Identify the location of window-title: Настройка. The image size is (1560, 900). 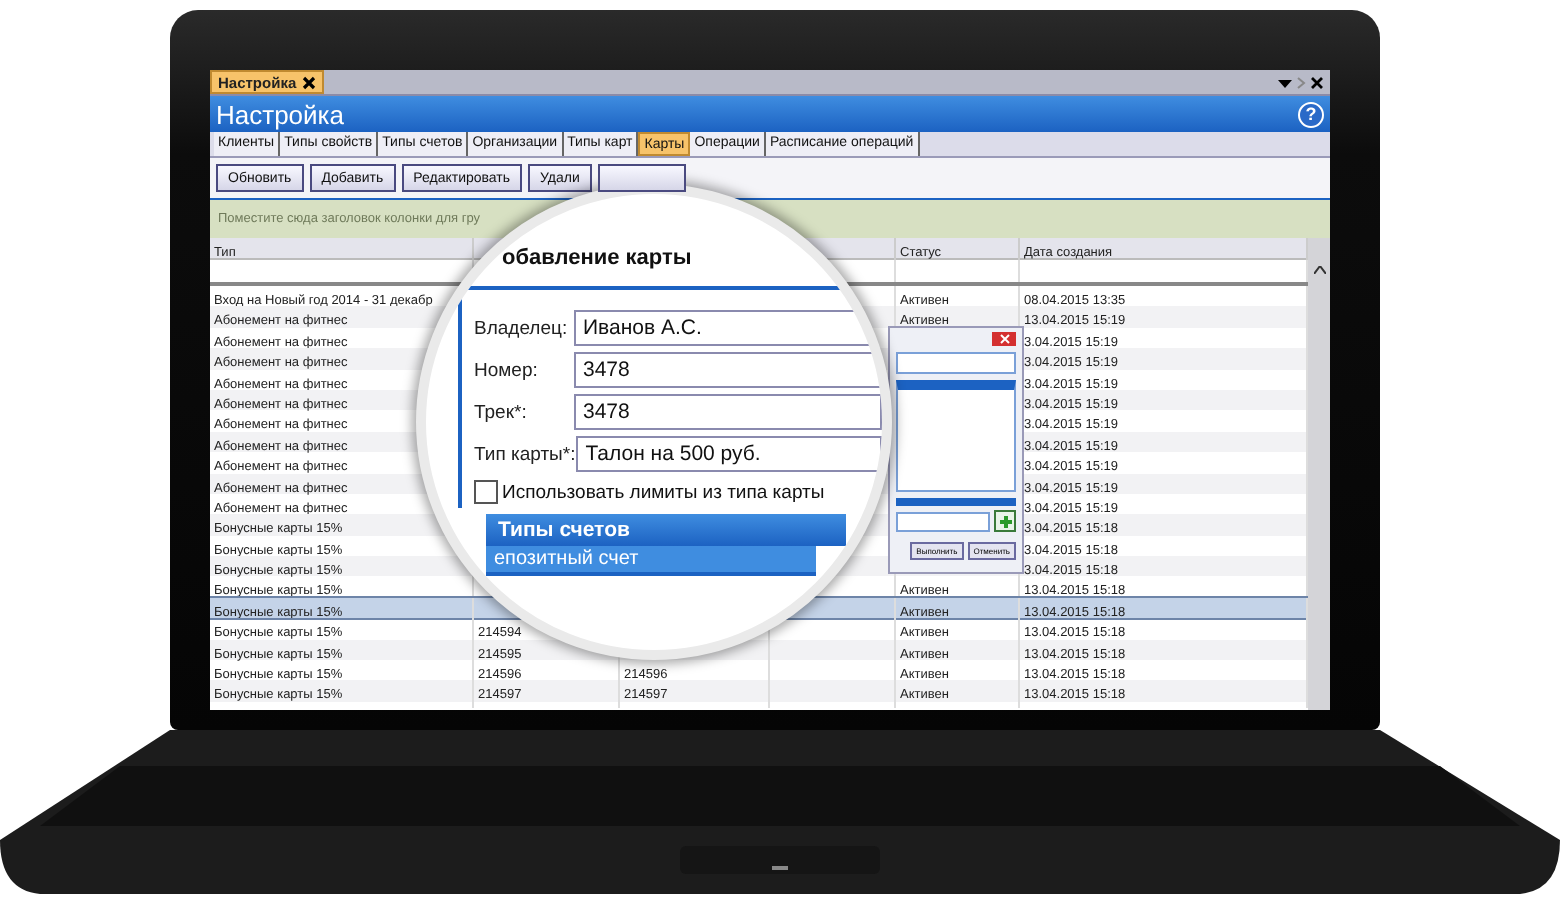
(280, 114).